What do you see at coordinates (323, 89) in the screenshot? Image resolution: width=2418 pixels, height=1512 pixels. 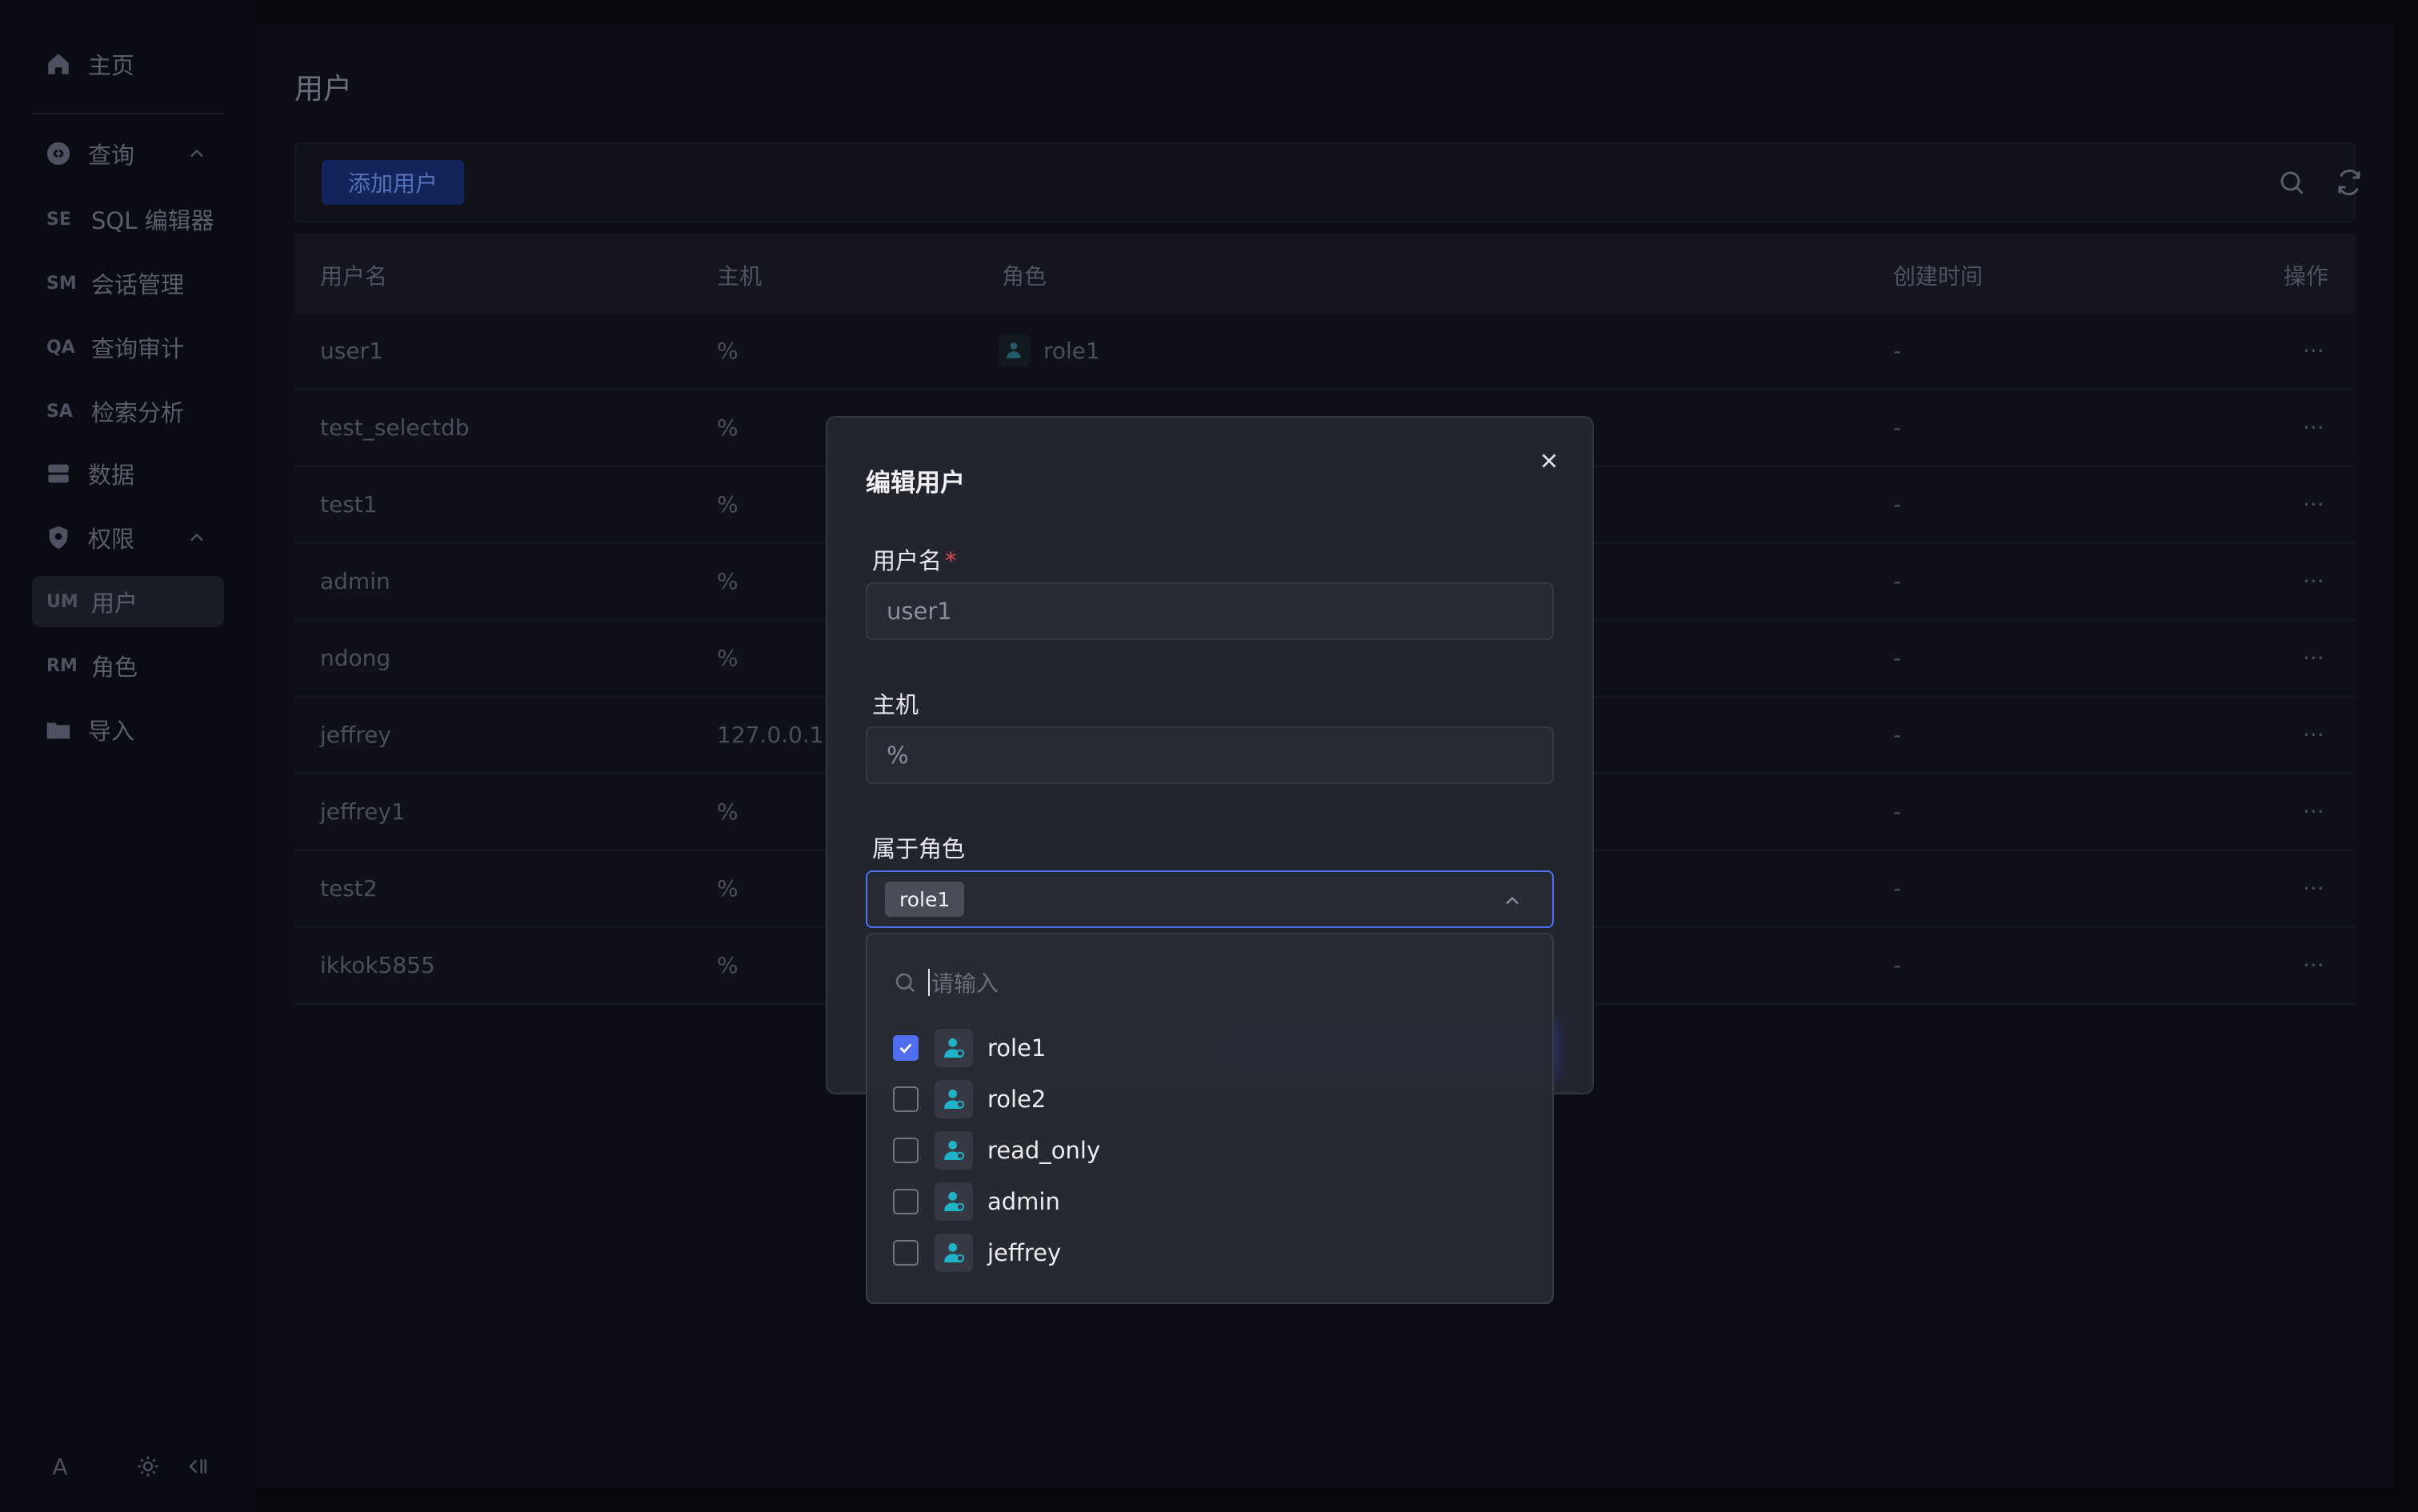 I see `page-title: 用户` at bounding box center [323, 89].